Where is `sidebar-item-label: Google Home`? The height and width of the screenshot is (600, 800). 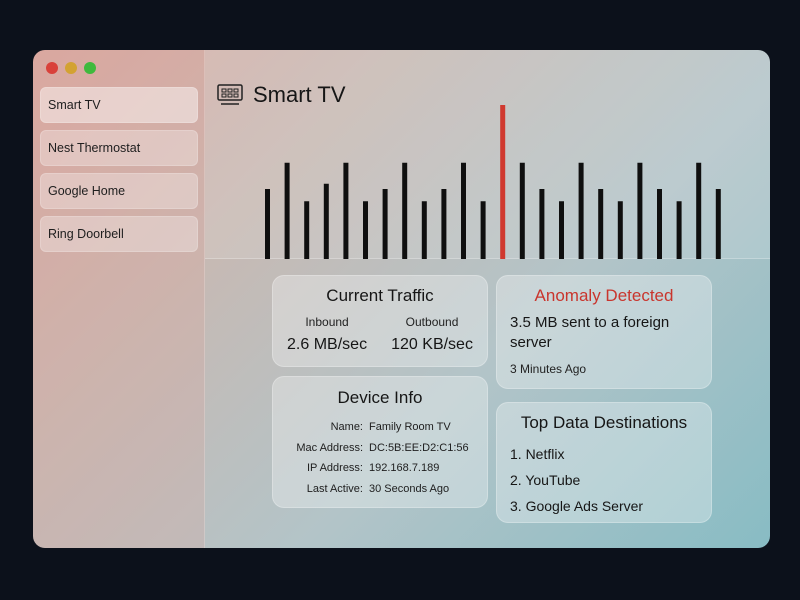 sidebar-item-label: Google Home is located at coordinates (87, 191).